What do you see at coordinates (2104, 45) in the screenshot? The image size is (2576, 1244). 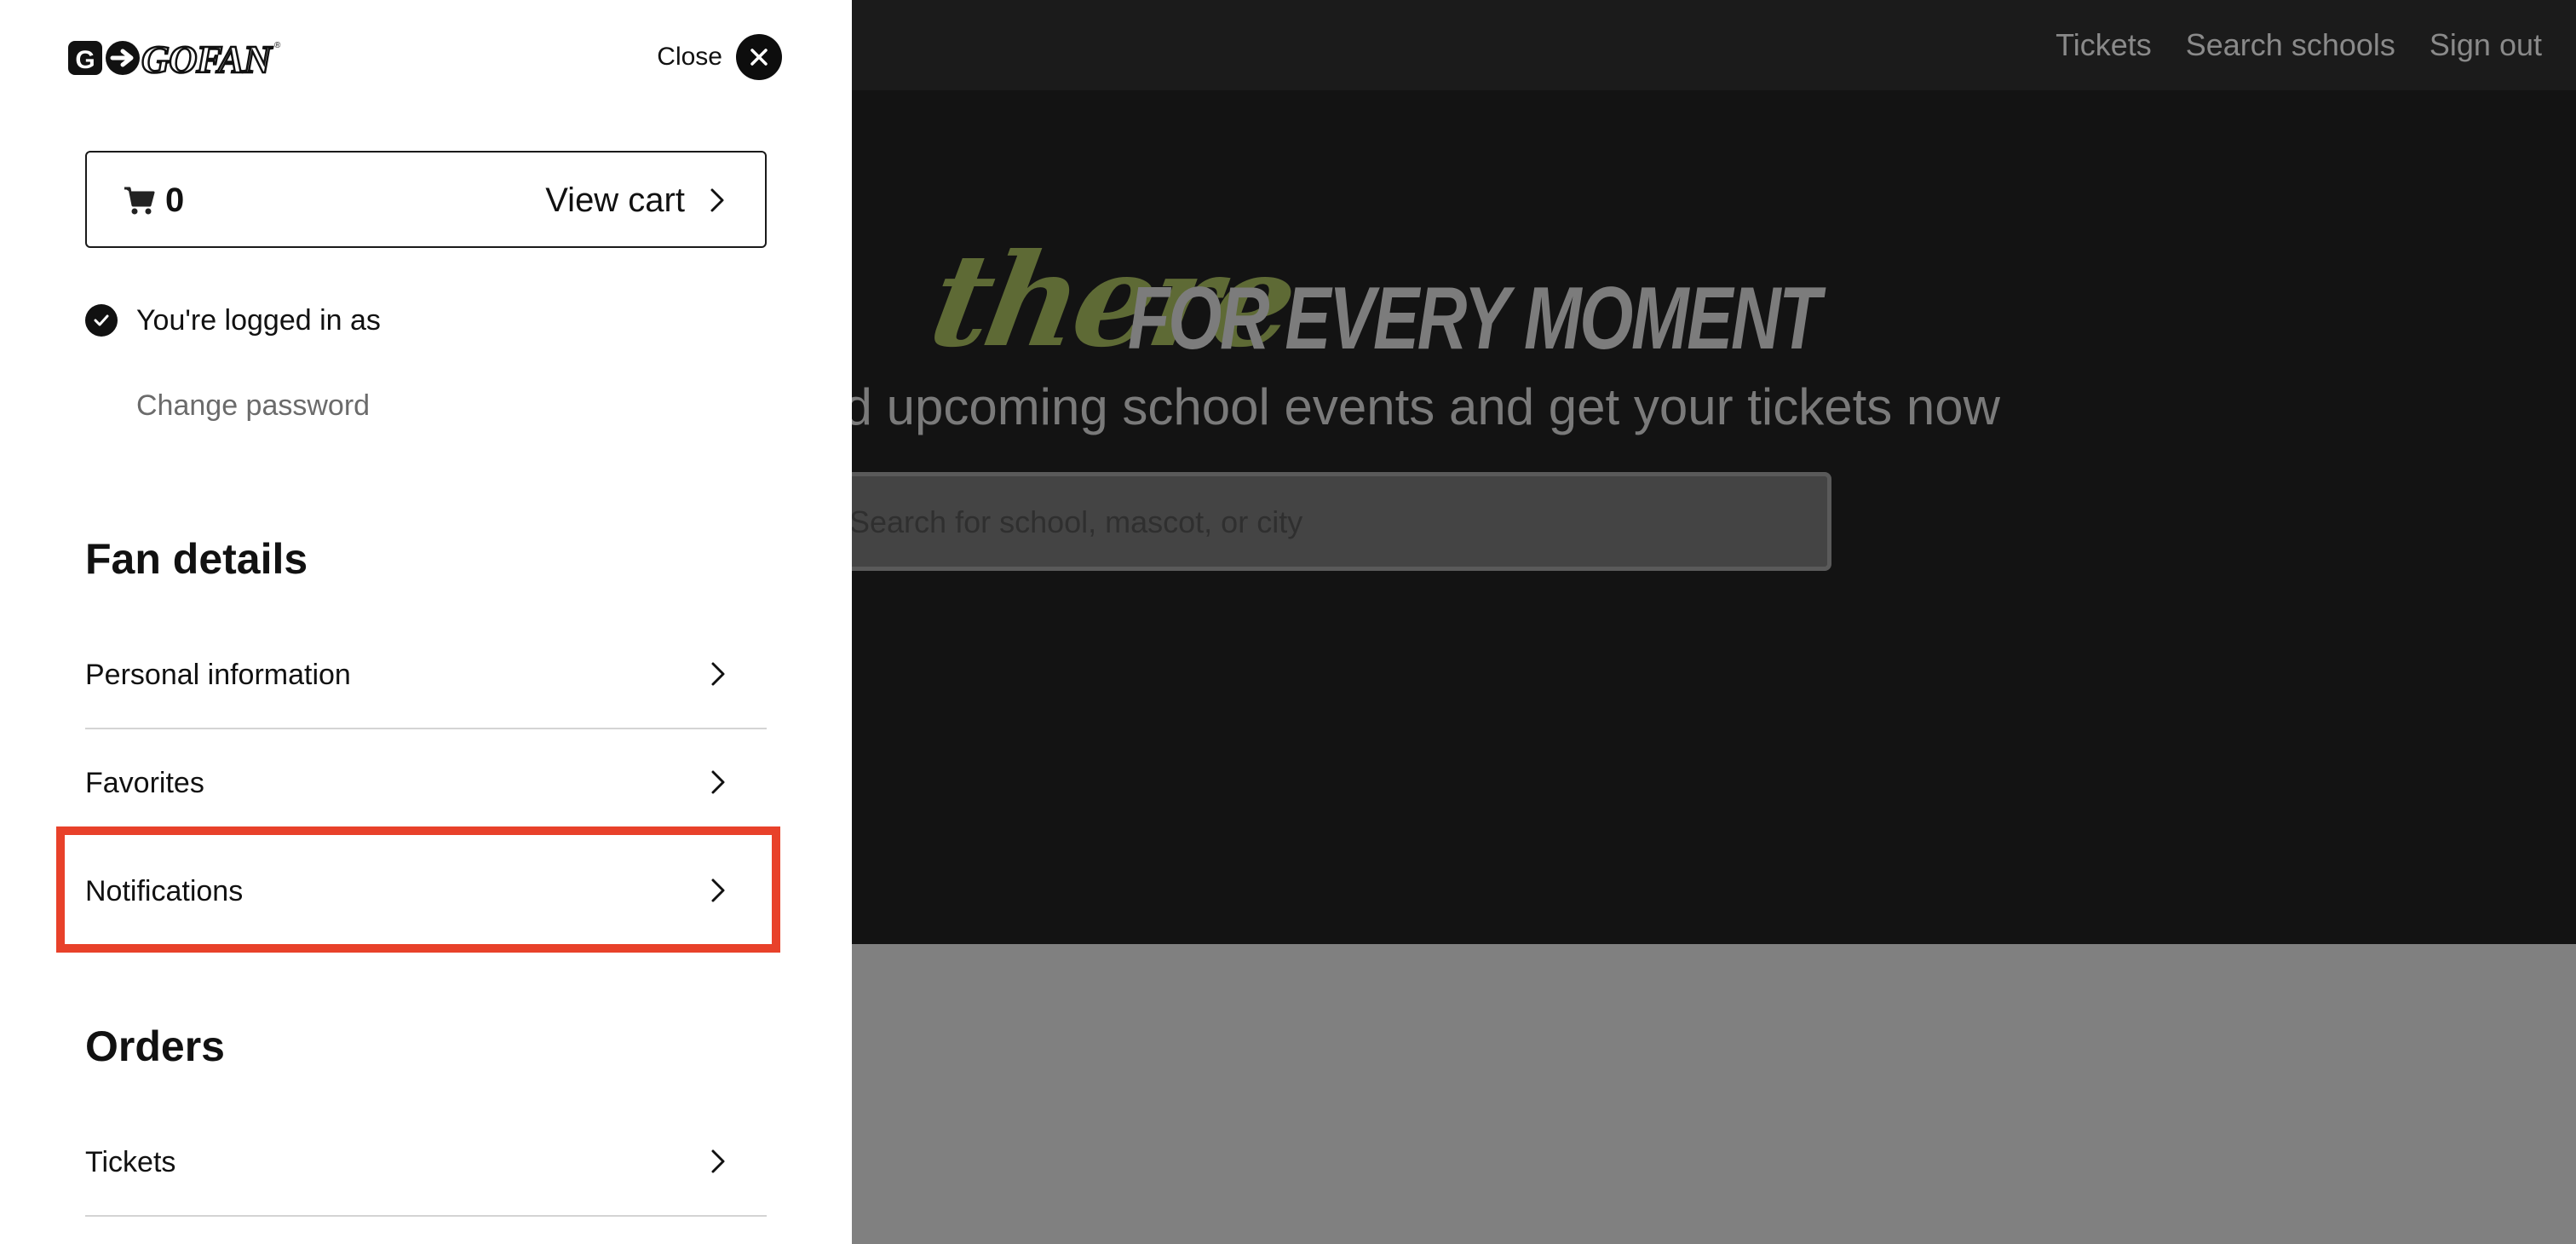 I see `nav-tickets-link: Tickets` at bounding box center [2104, 45].